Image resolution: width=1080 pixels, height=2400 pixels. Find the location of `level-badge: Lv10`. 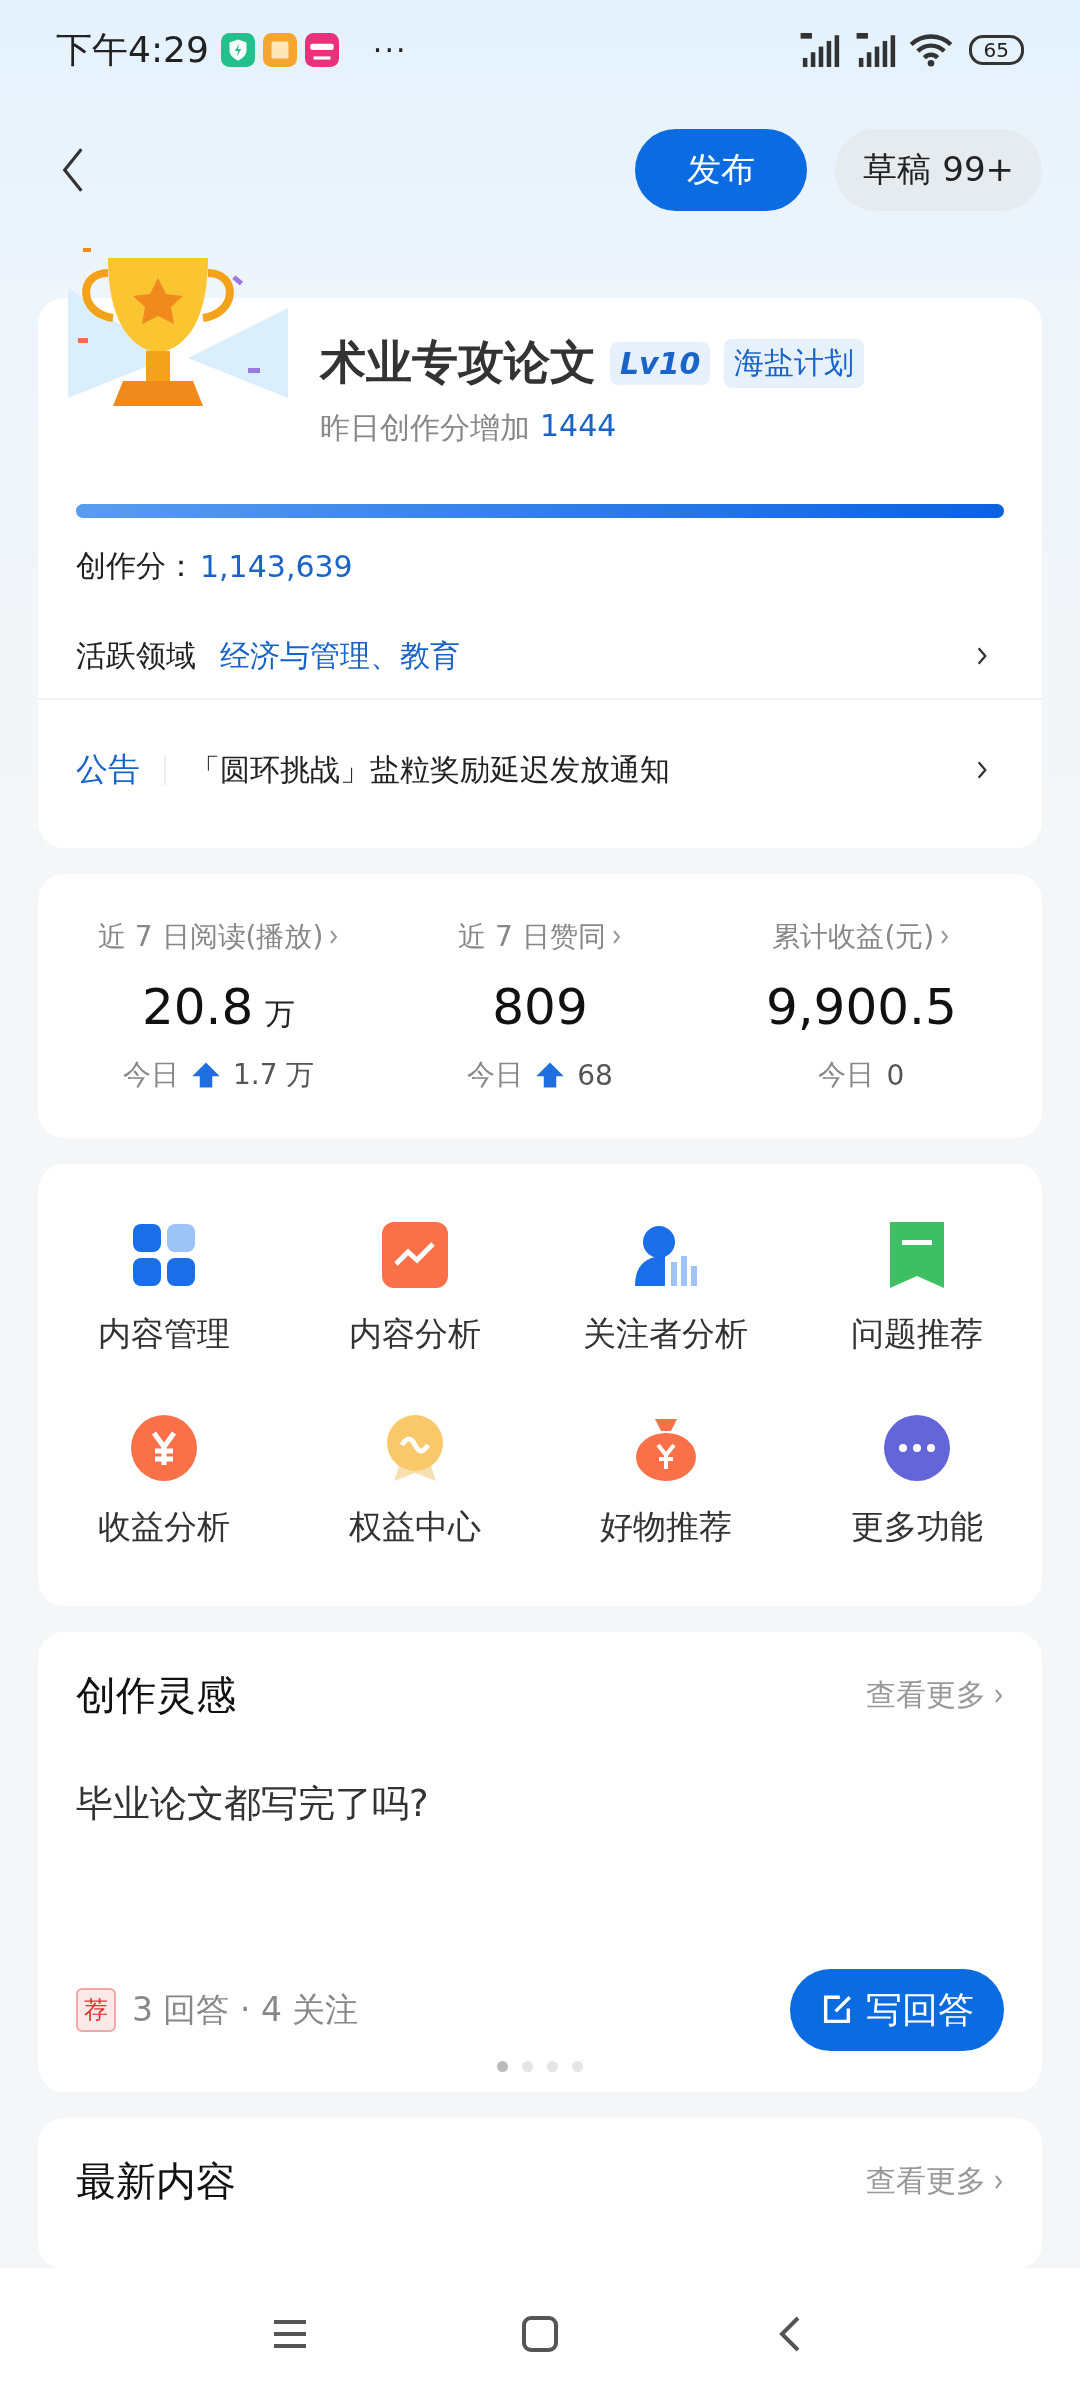

level-badge: Lv10 is located at coordinates (660, 363).